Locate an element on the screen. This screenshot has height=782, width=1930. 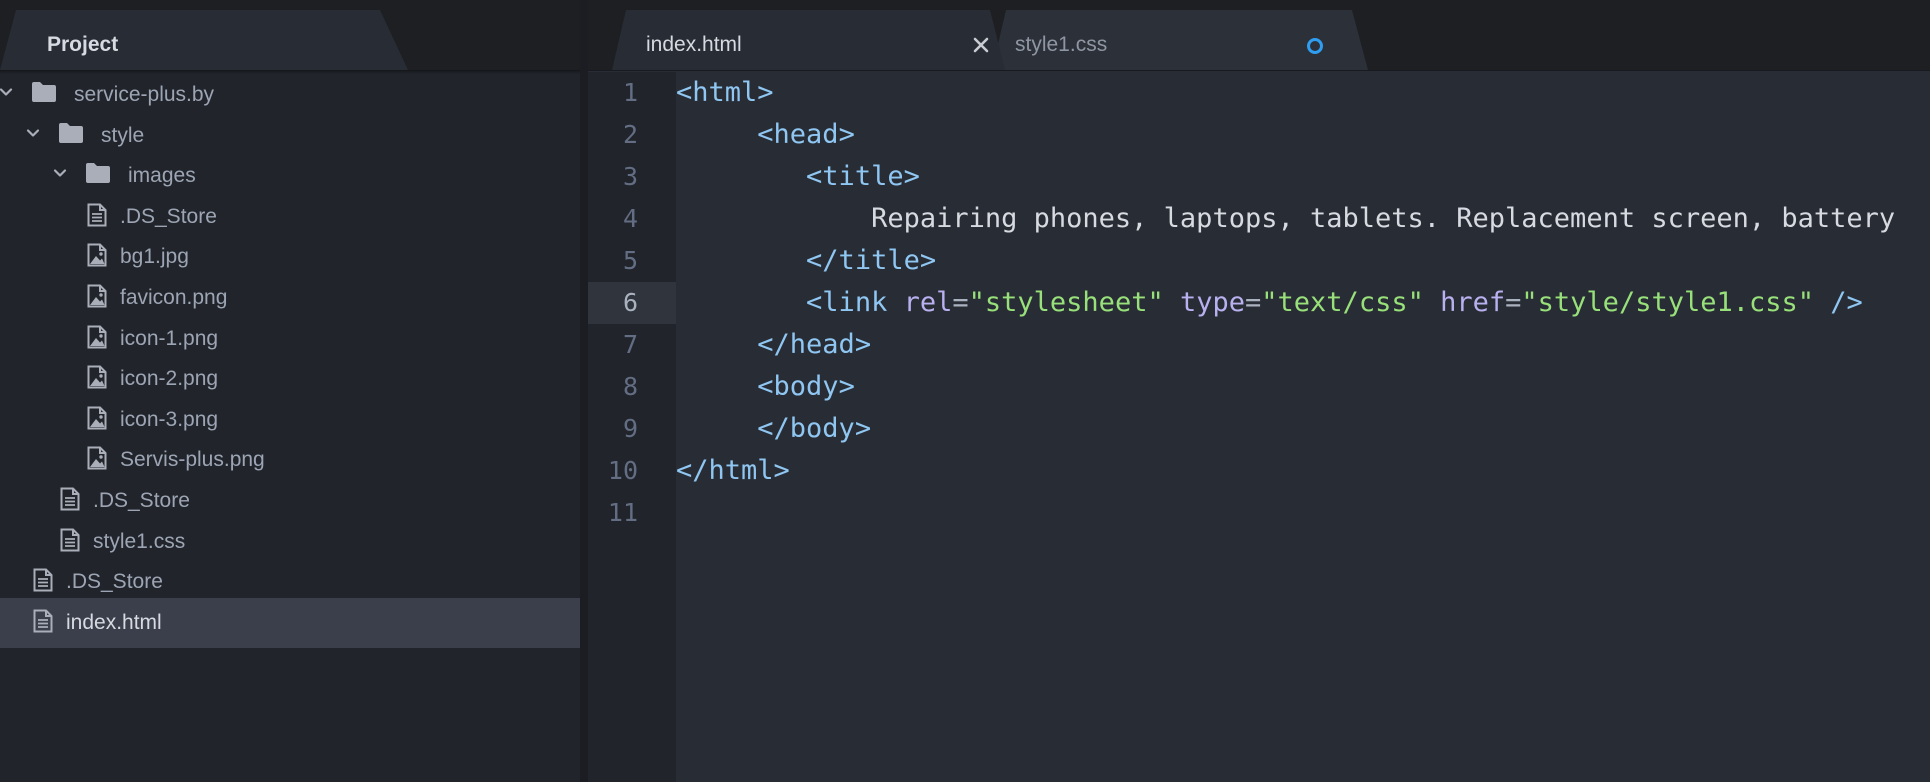
project-panel-tabbar: Project is located at coordinates (290, 35).